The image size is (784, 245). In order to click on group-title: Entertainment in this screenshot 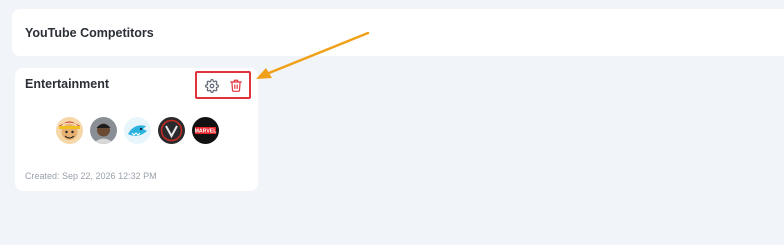, I will do `click(67, 84)`.